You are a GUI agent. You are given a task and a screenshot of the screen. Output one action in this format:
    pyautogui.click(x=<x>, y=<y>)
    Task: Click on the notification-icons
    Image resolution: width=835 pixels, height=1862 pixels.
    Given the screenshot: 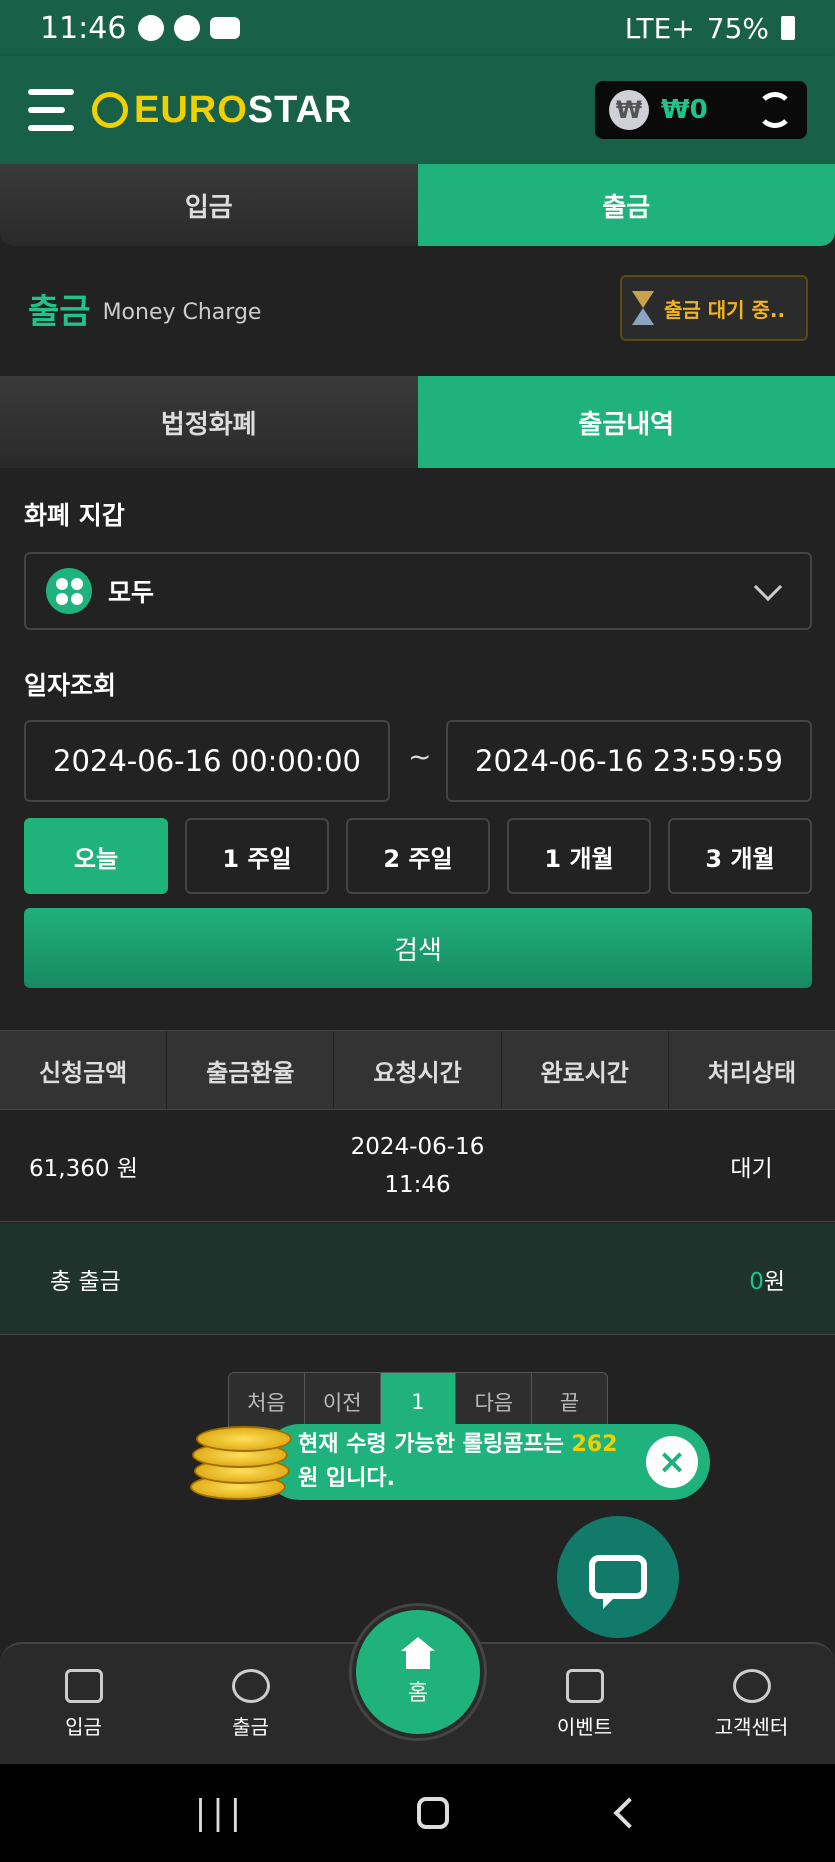 What is the action you would take?
    pyautogui.click(x=189, y=28)
    